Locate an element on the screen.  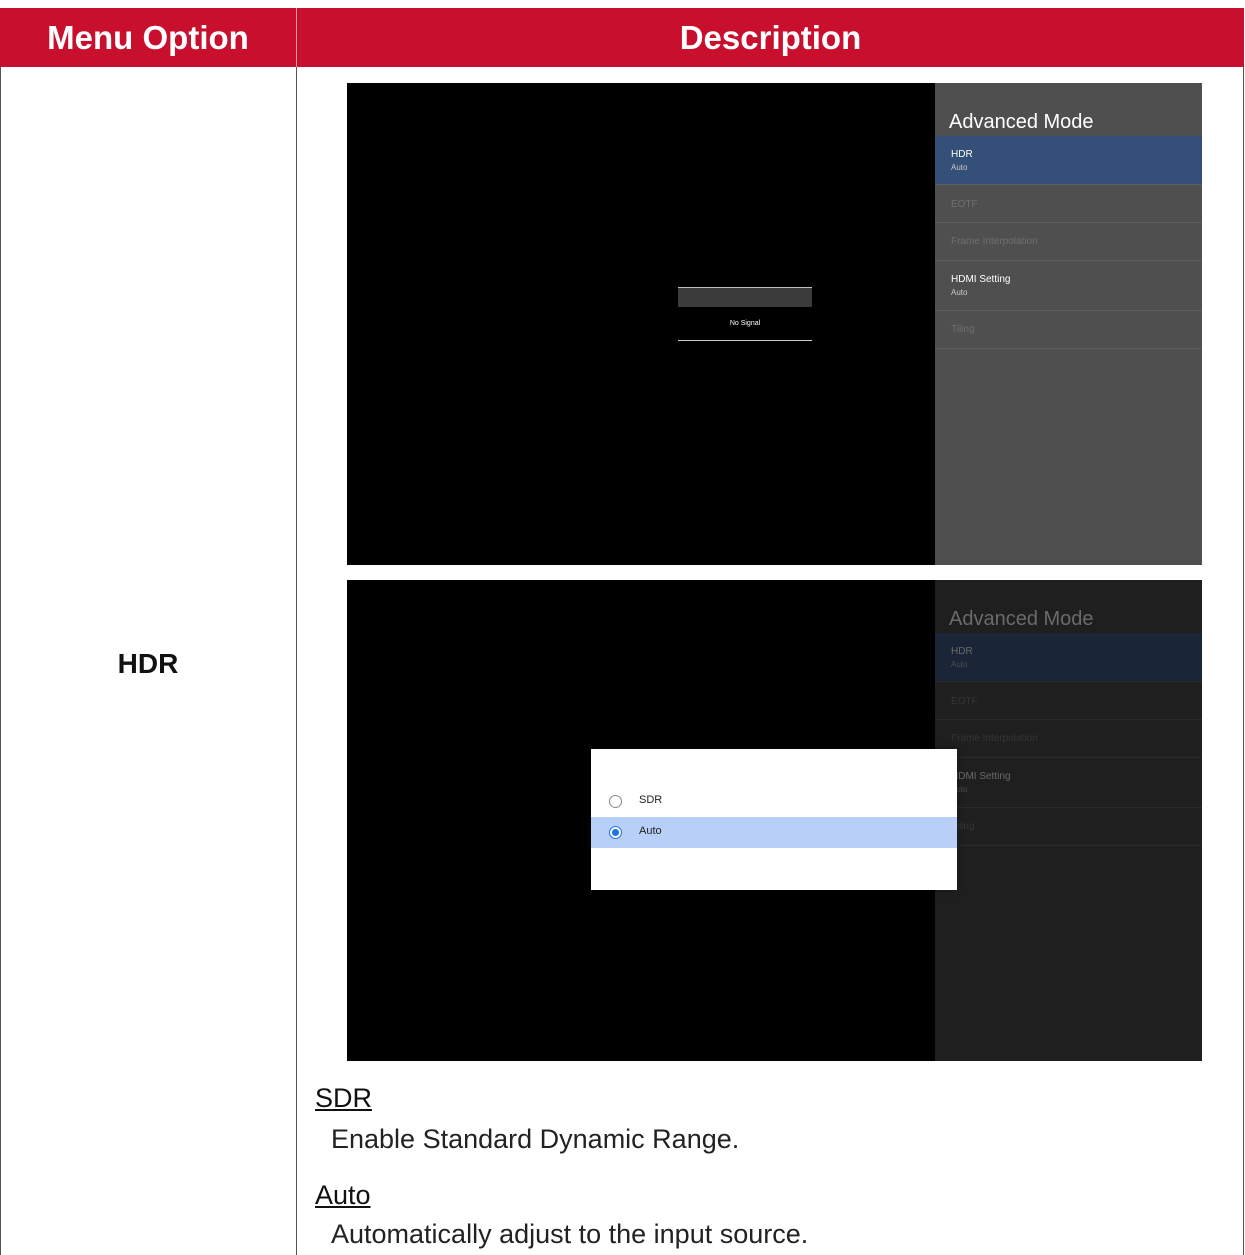
table-header: Menu Option Description is located at coordinates (622, 37).